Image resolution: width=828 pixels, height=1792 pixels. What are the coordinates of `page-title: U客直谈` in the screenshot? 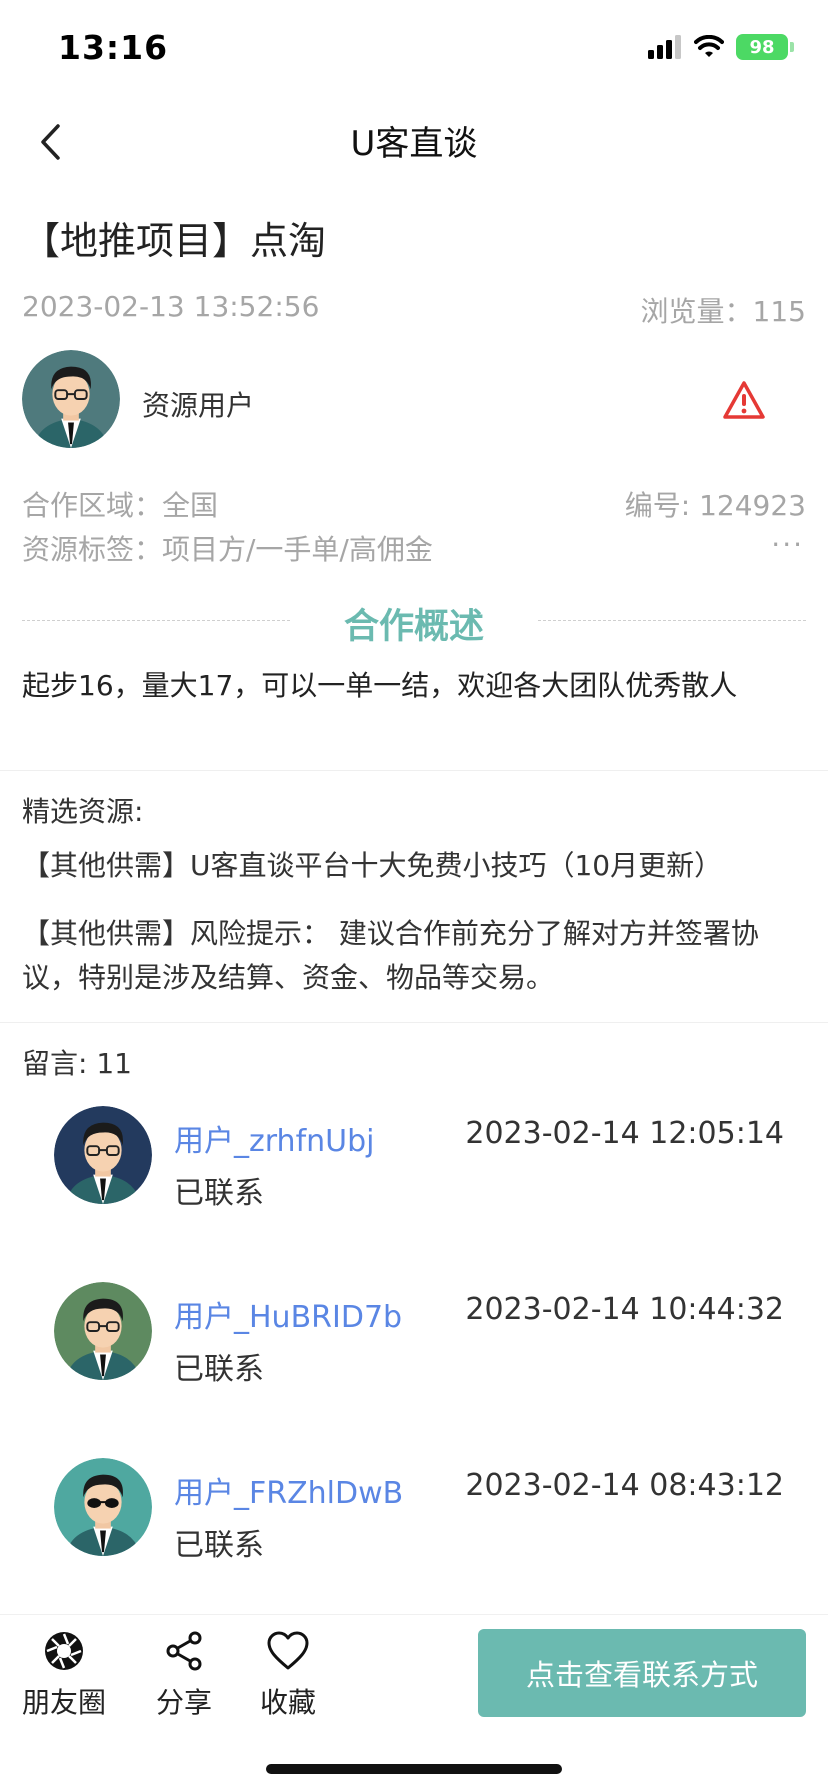 It's located at (414, 144).